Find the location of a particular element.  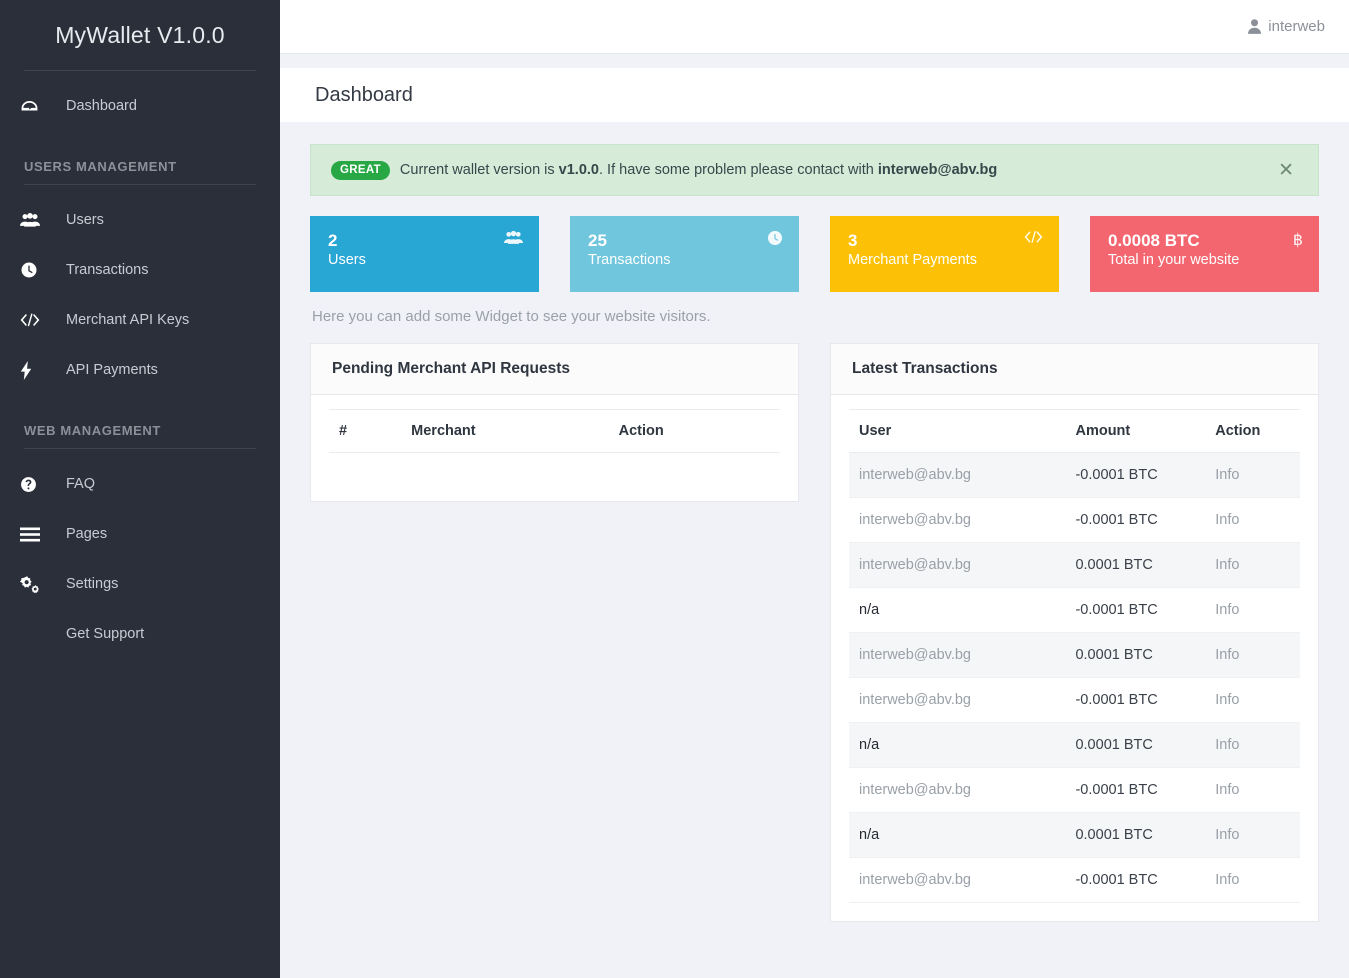

stat-card-users: 2 Users is located at coordinates (424, 254).